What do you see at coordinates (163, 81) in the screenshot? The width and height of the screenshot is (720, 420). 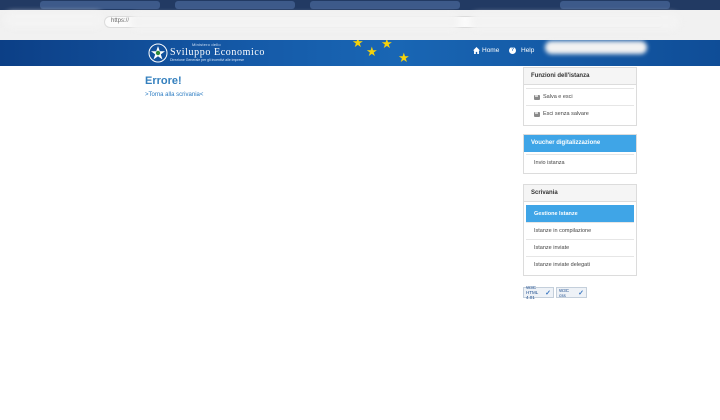 I see `page-title: Errore!` at bounding box center [163, 81].